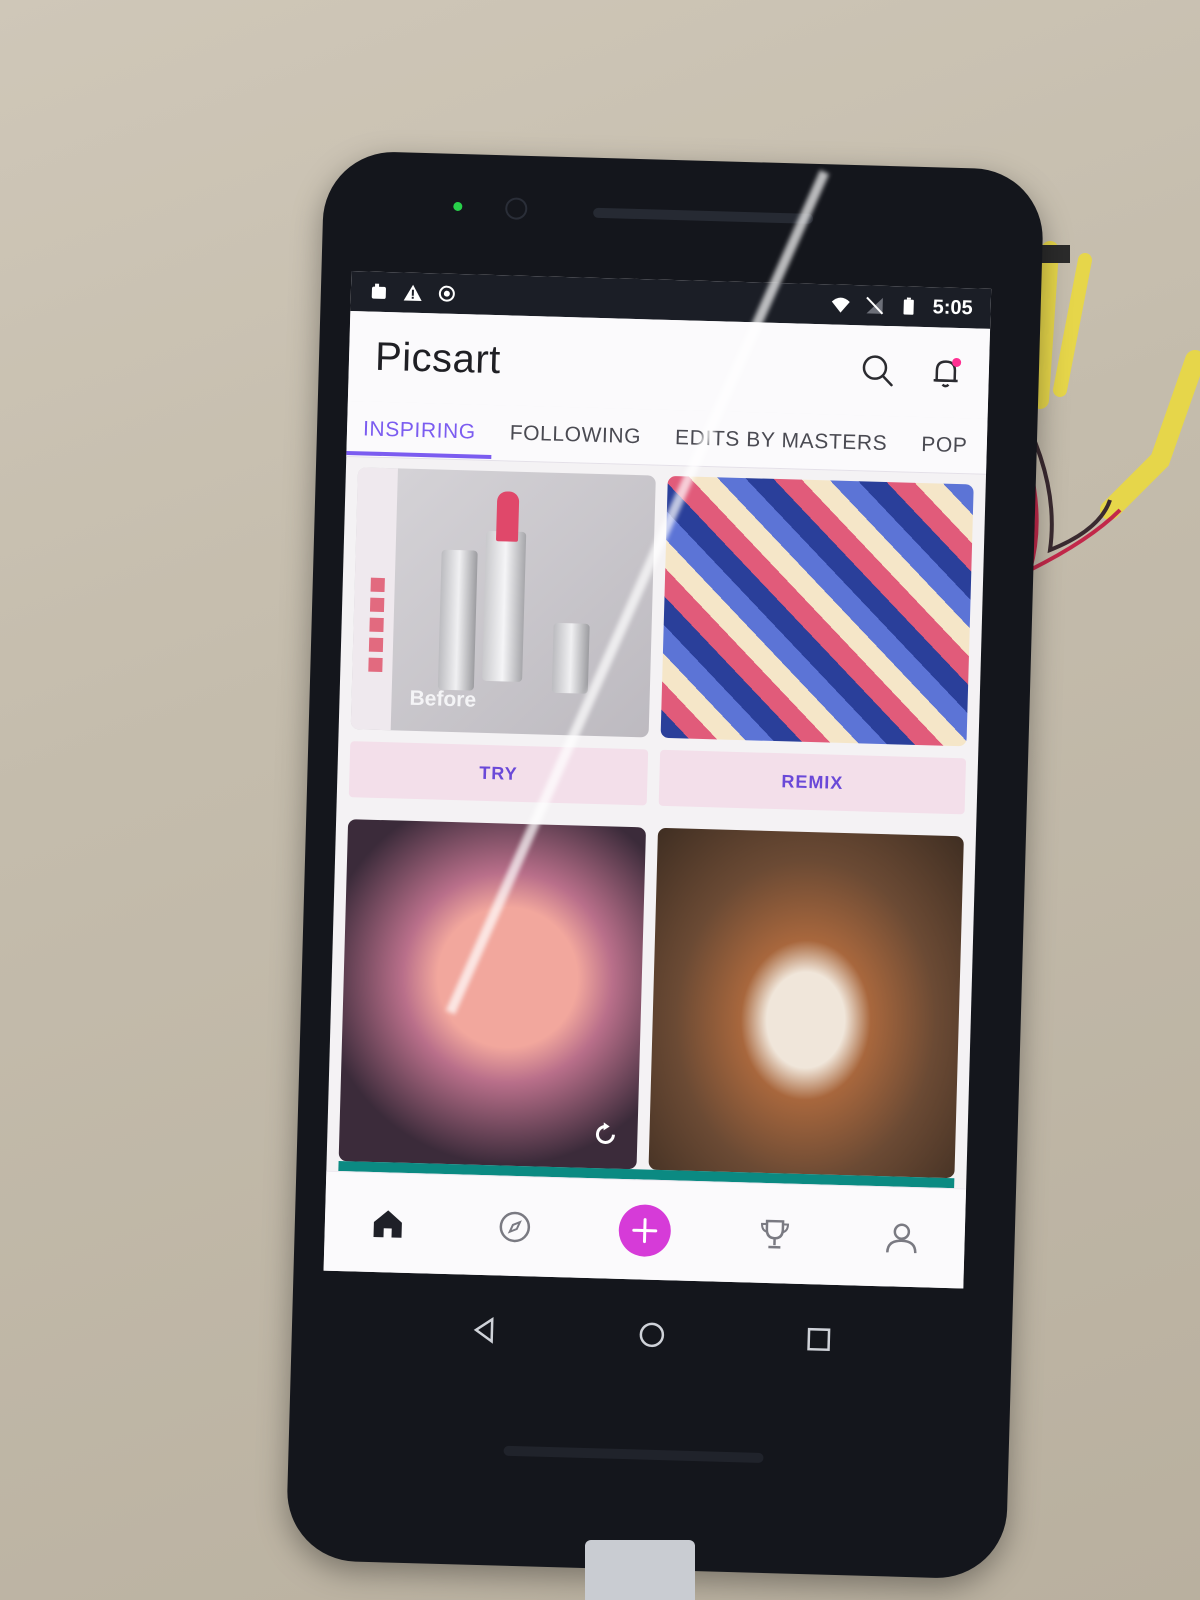 This screenshot has height=1600, width=1200. What do you see at coordinates (412, 292) in the screenshot?
I see `warning-icon` at bounding box center [412, 292].